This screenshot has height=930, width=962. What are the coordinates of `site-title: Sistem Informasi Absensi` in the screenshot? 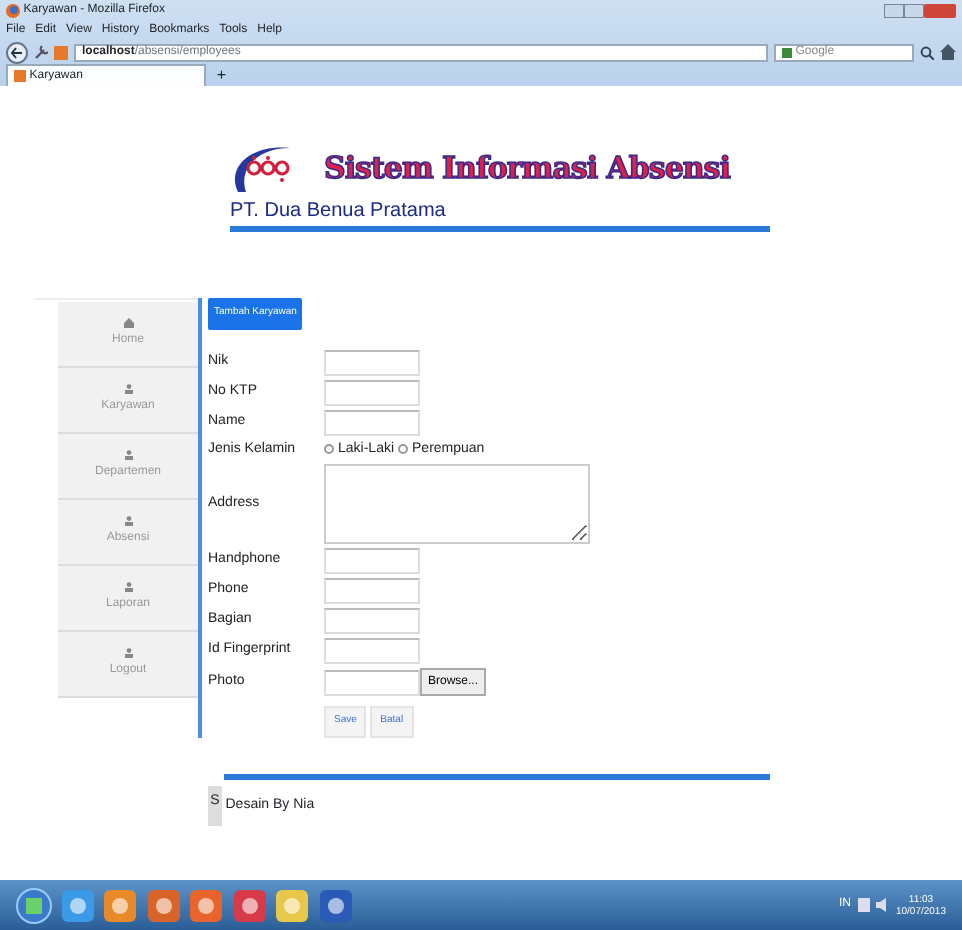 It's located at (527, 168).